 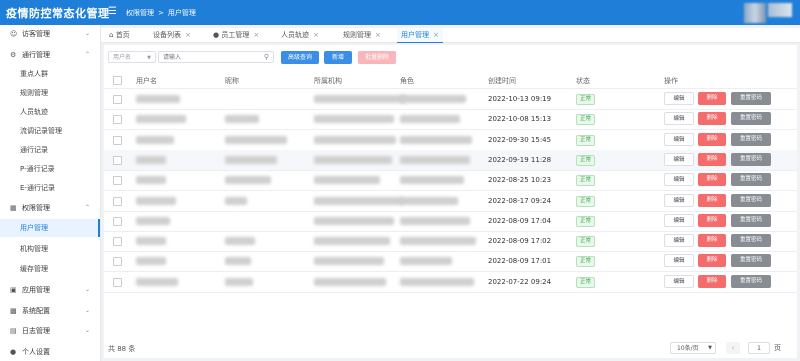 I want to click on column-header: 创建时间, so click(x=502, y=81).